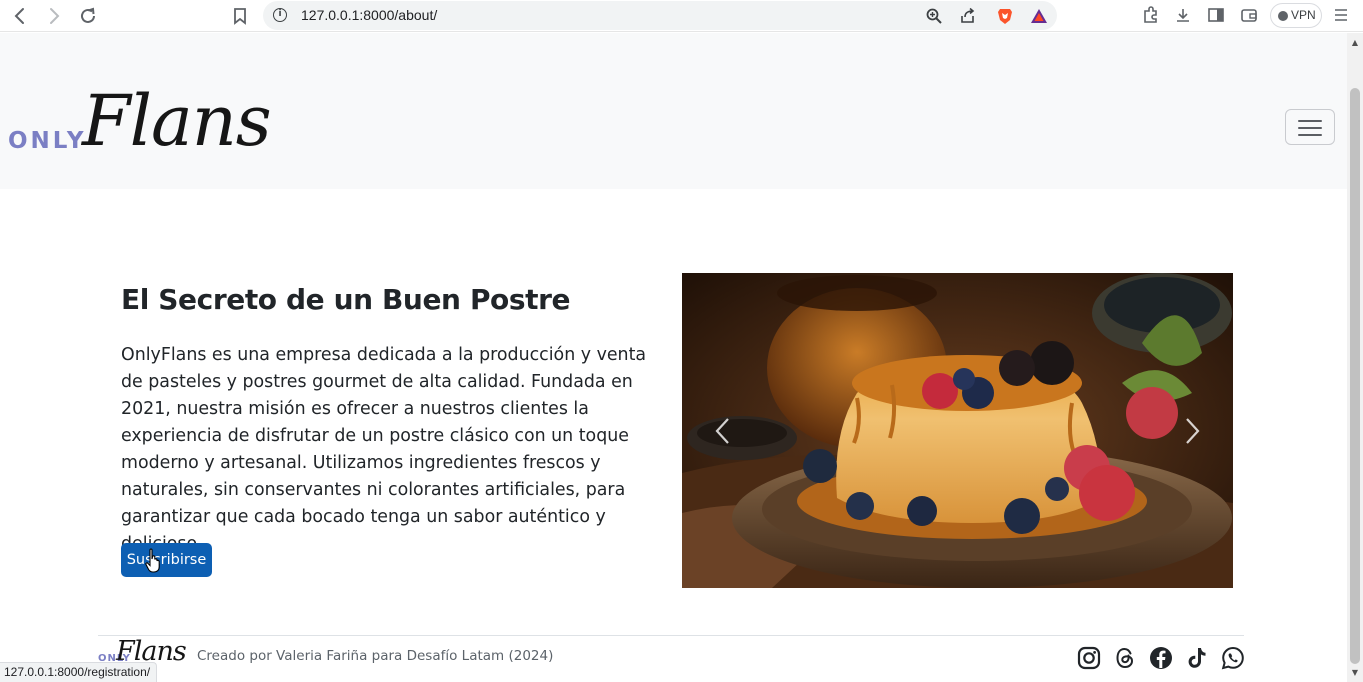 The image size is (1363, 682). Describe the element at coordinates (934, 16) in the screenshot. I see `zoom-icon` at that location.